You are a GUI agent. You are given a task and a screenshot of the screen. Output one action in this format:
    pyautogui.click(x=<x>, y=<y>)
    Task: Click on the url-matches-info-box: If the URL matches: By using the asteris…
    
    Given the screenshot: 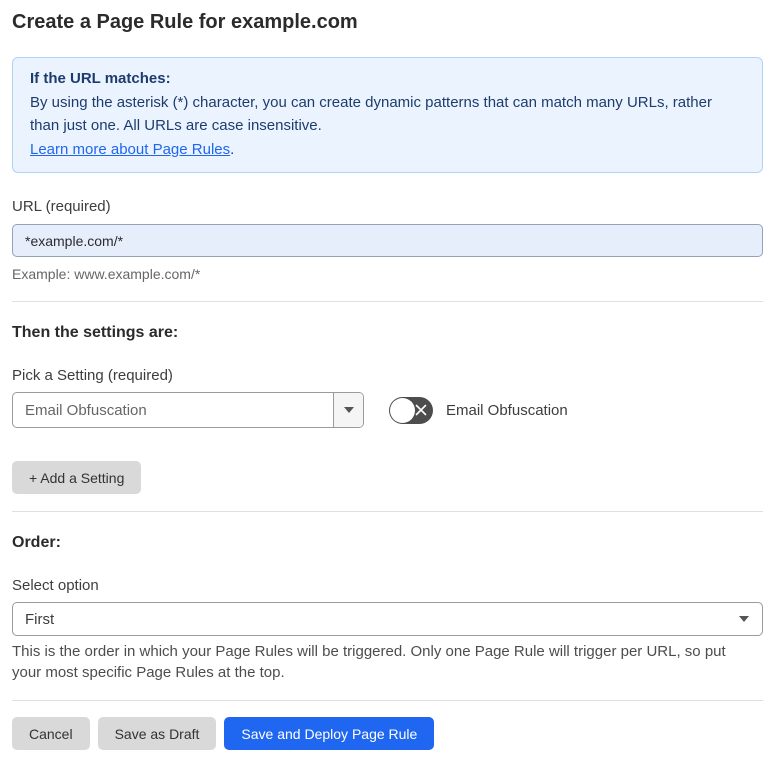 What is the action you would take?
    pyautogui.click(x=387, y=115)
    